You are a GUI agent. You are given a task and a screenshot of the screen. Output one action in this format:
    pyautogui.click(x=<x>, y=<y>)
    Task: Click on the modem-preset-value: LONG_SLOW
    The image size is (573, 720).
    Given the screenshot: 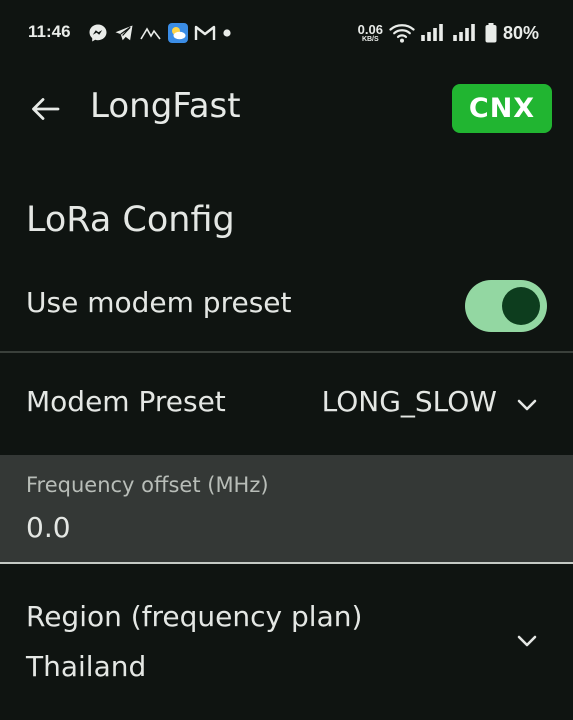 What is the action you would take?
    pyautogui.click(x=409, y=401)
    